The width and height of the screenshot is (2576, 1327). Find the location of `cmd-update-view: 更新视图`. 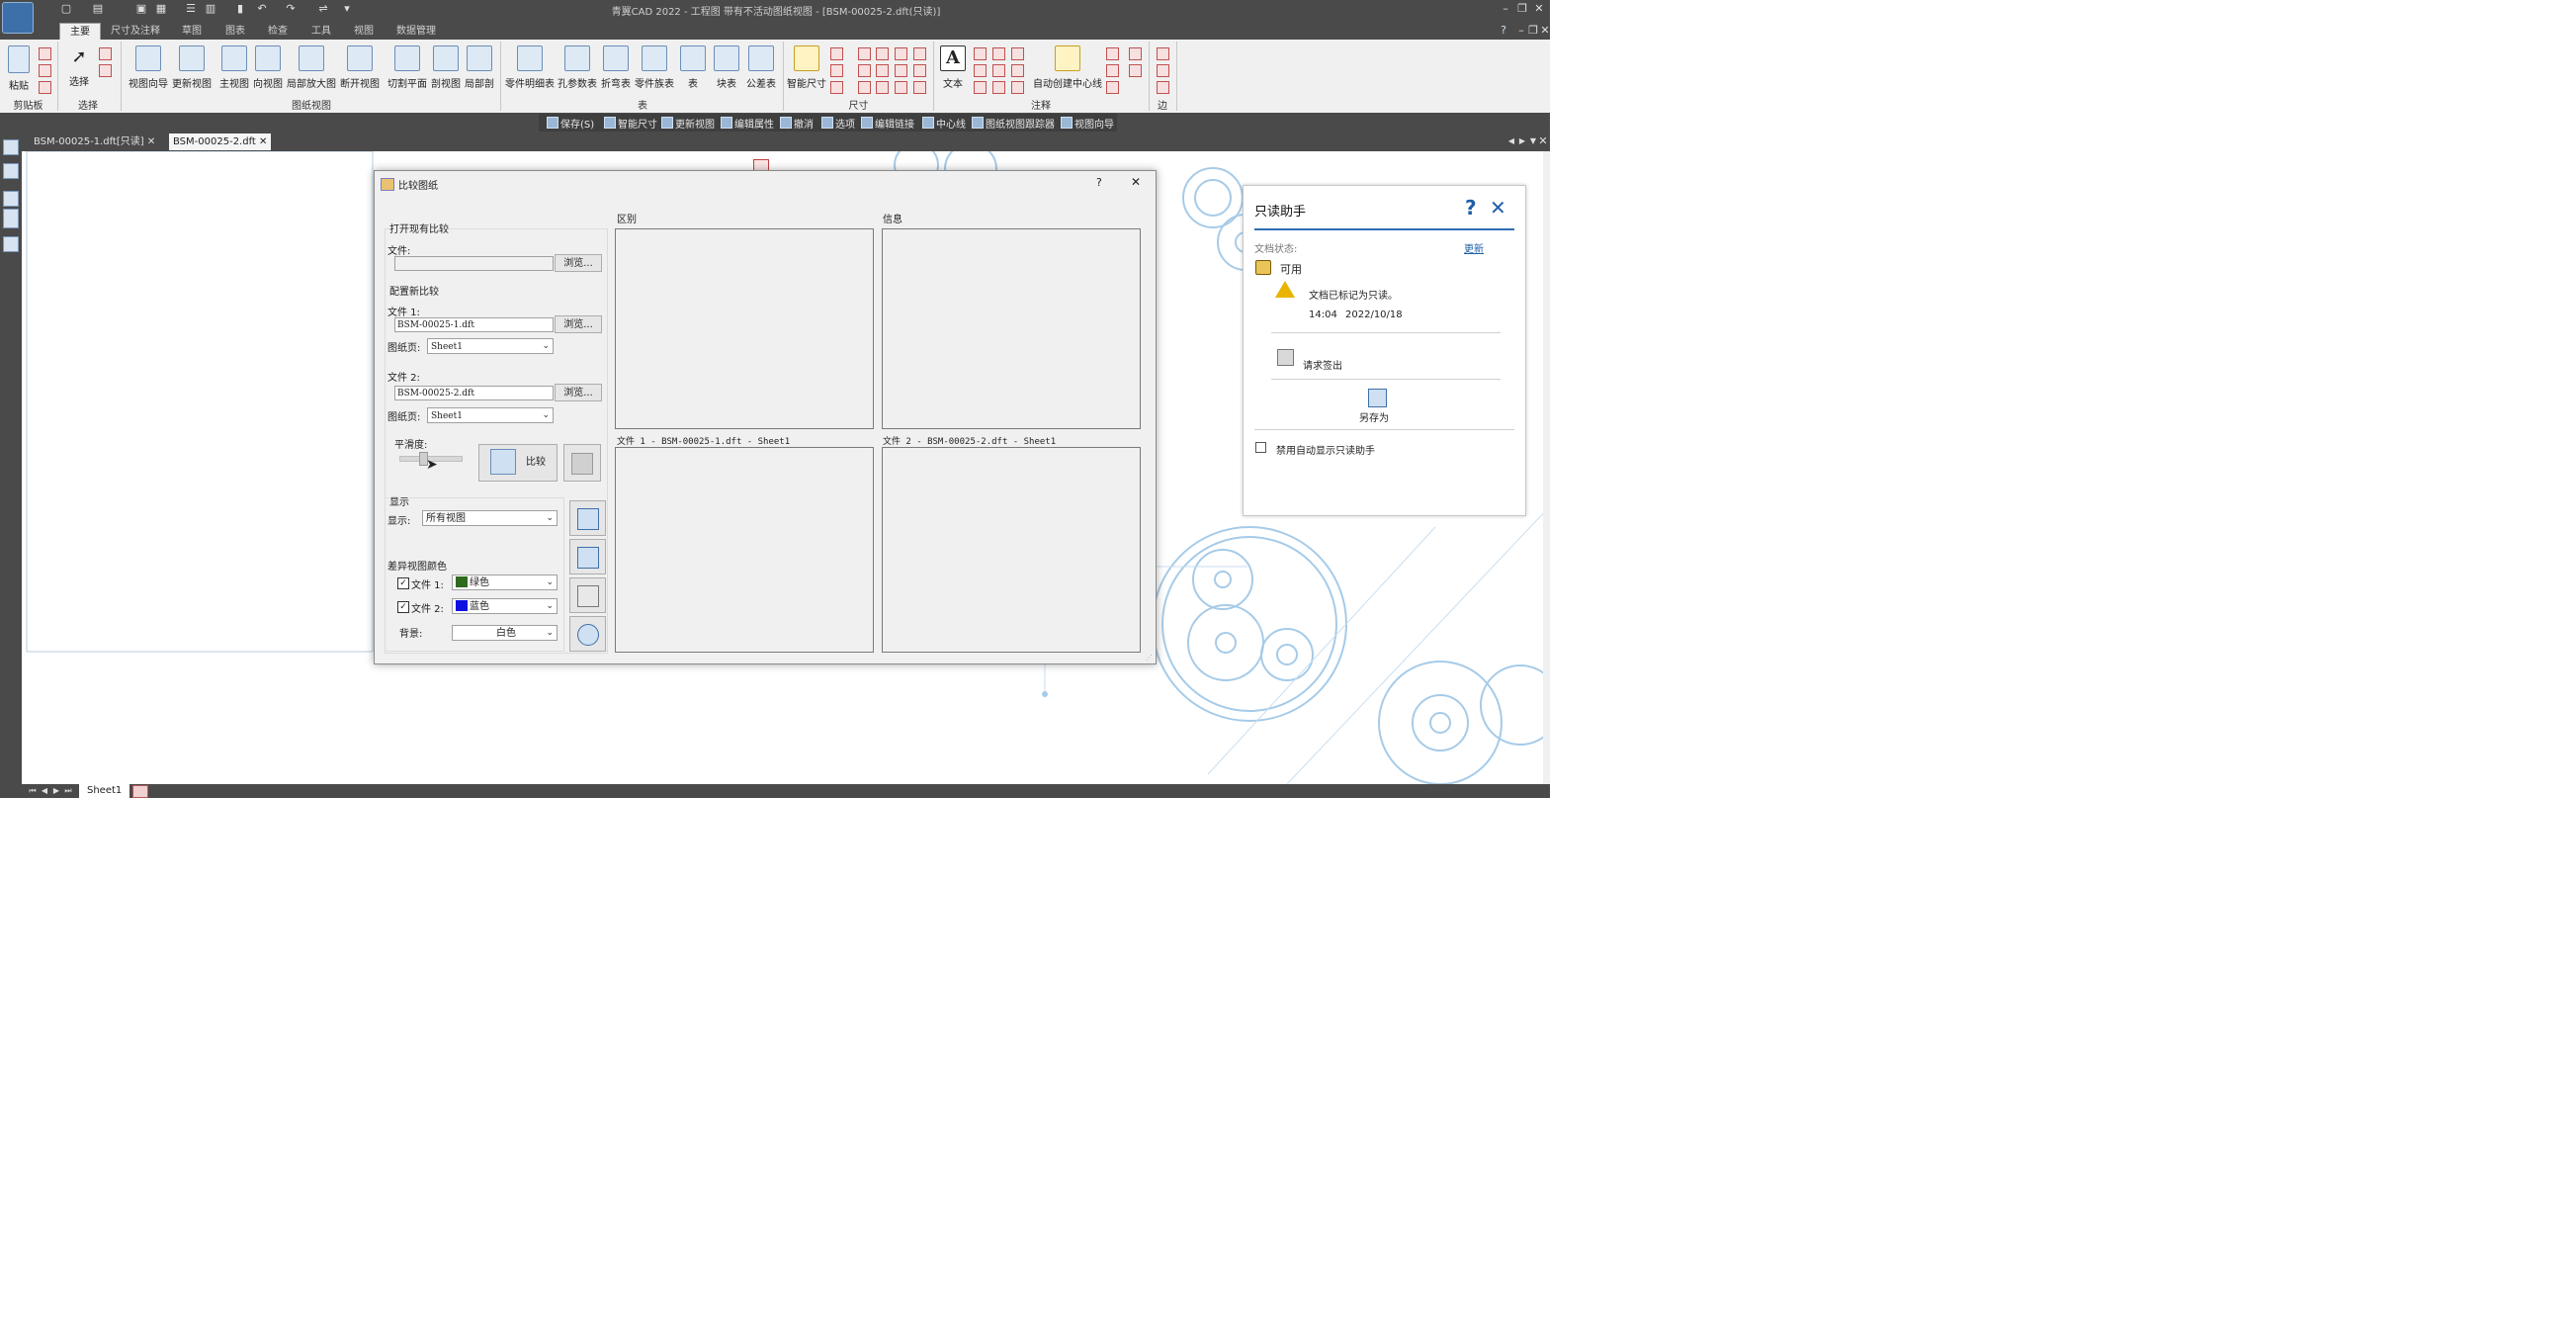

cmd-update-view: 更新视图 is located at coordinates (688, 123).